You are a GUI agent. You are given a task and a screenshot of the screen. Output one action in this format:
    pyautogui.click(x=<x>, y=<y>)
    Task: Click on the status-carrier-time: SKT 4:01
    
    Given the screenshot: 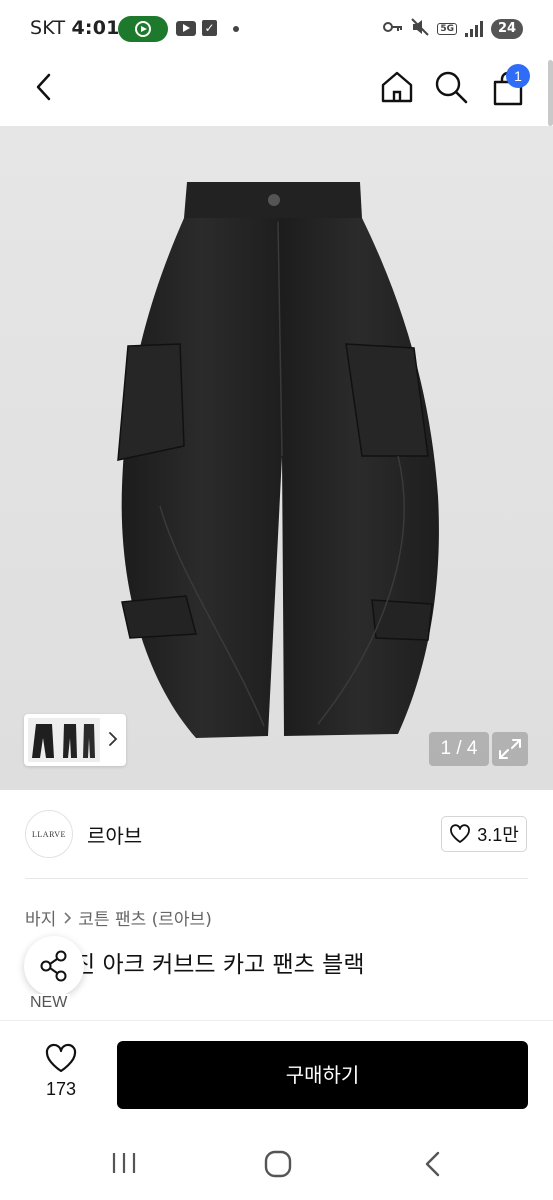 What is the action you would take?
    pyautogui.click(x=75, y=28)
    